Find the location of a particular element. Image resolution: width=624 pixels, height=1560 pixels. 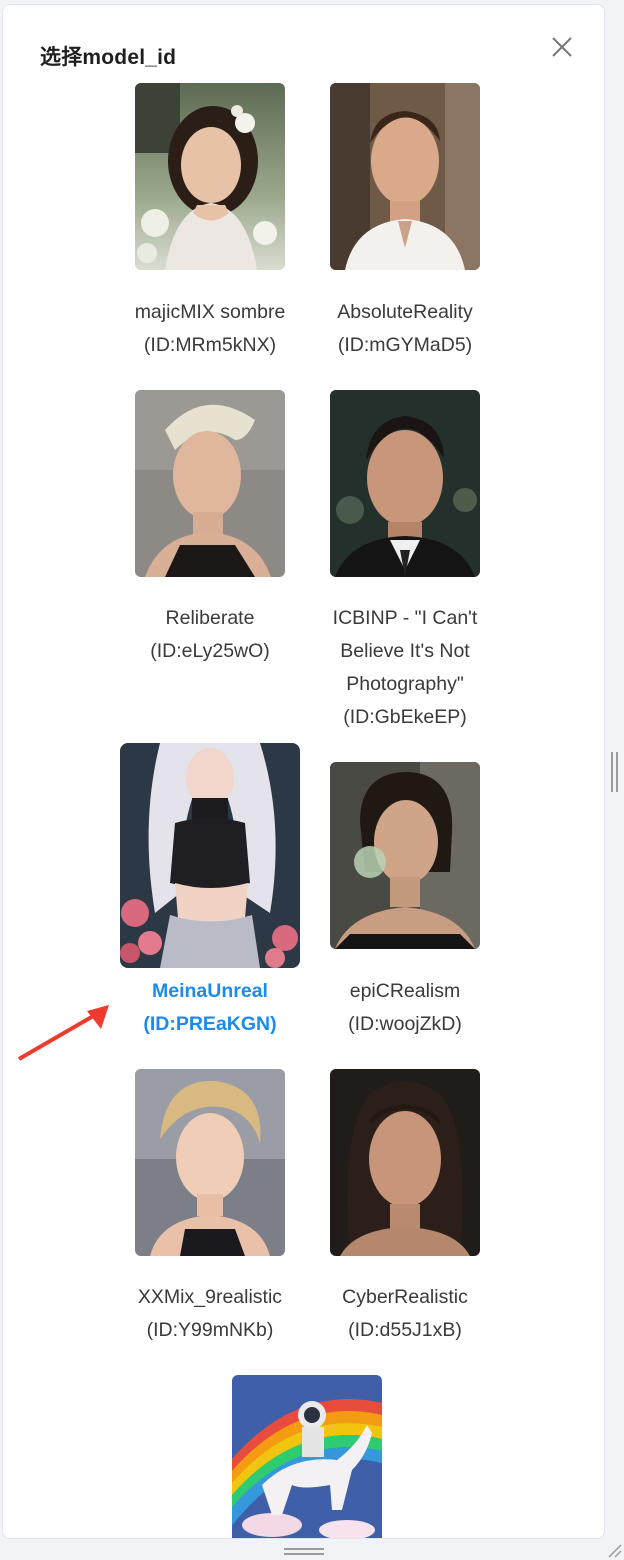

model-id: (ID:Y99mNKb) is located at coordinates (210, 1330).